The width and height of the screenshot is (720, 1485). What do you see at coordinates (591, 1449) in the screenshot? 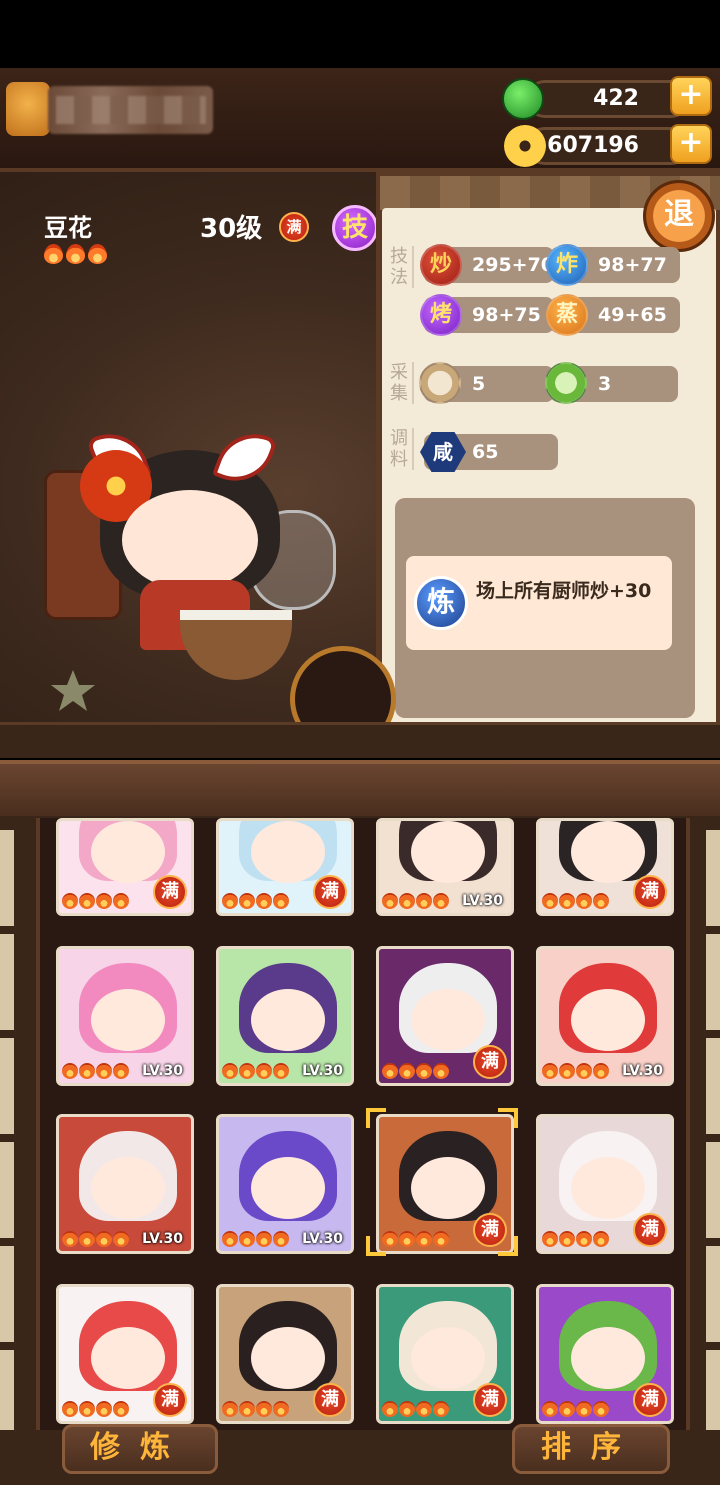
I see `sort-button: 排序` at bounding box center [591, 1449].